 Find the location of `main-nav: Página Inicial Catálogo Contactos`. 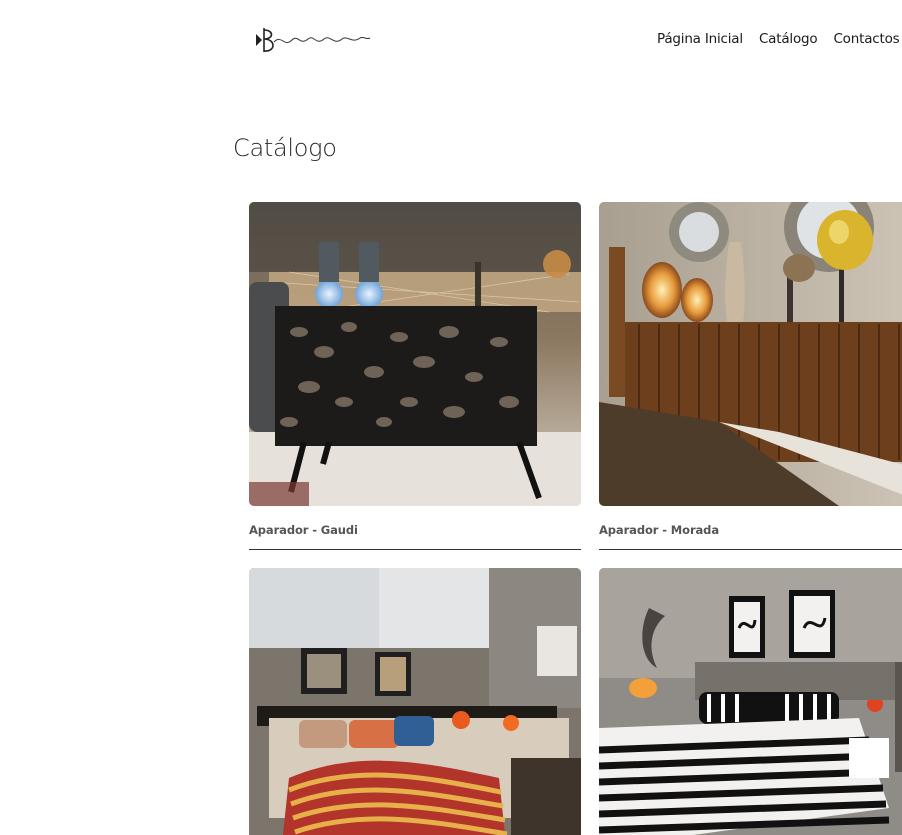

main-nav: Página Inicial Catálogo Contactos is located at coordinates (779, 39).